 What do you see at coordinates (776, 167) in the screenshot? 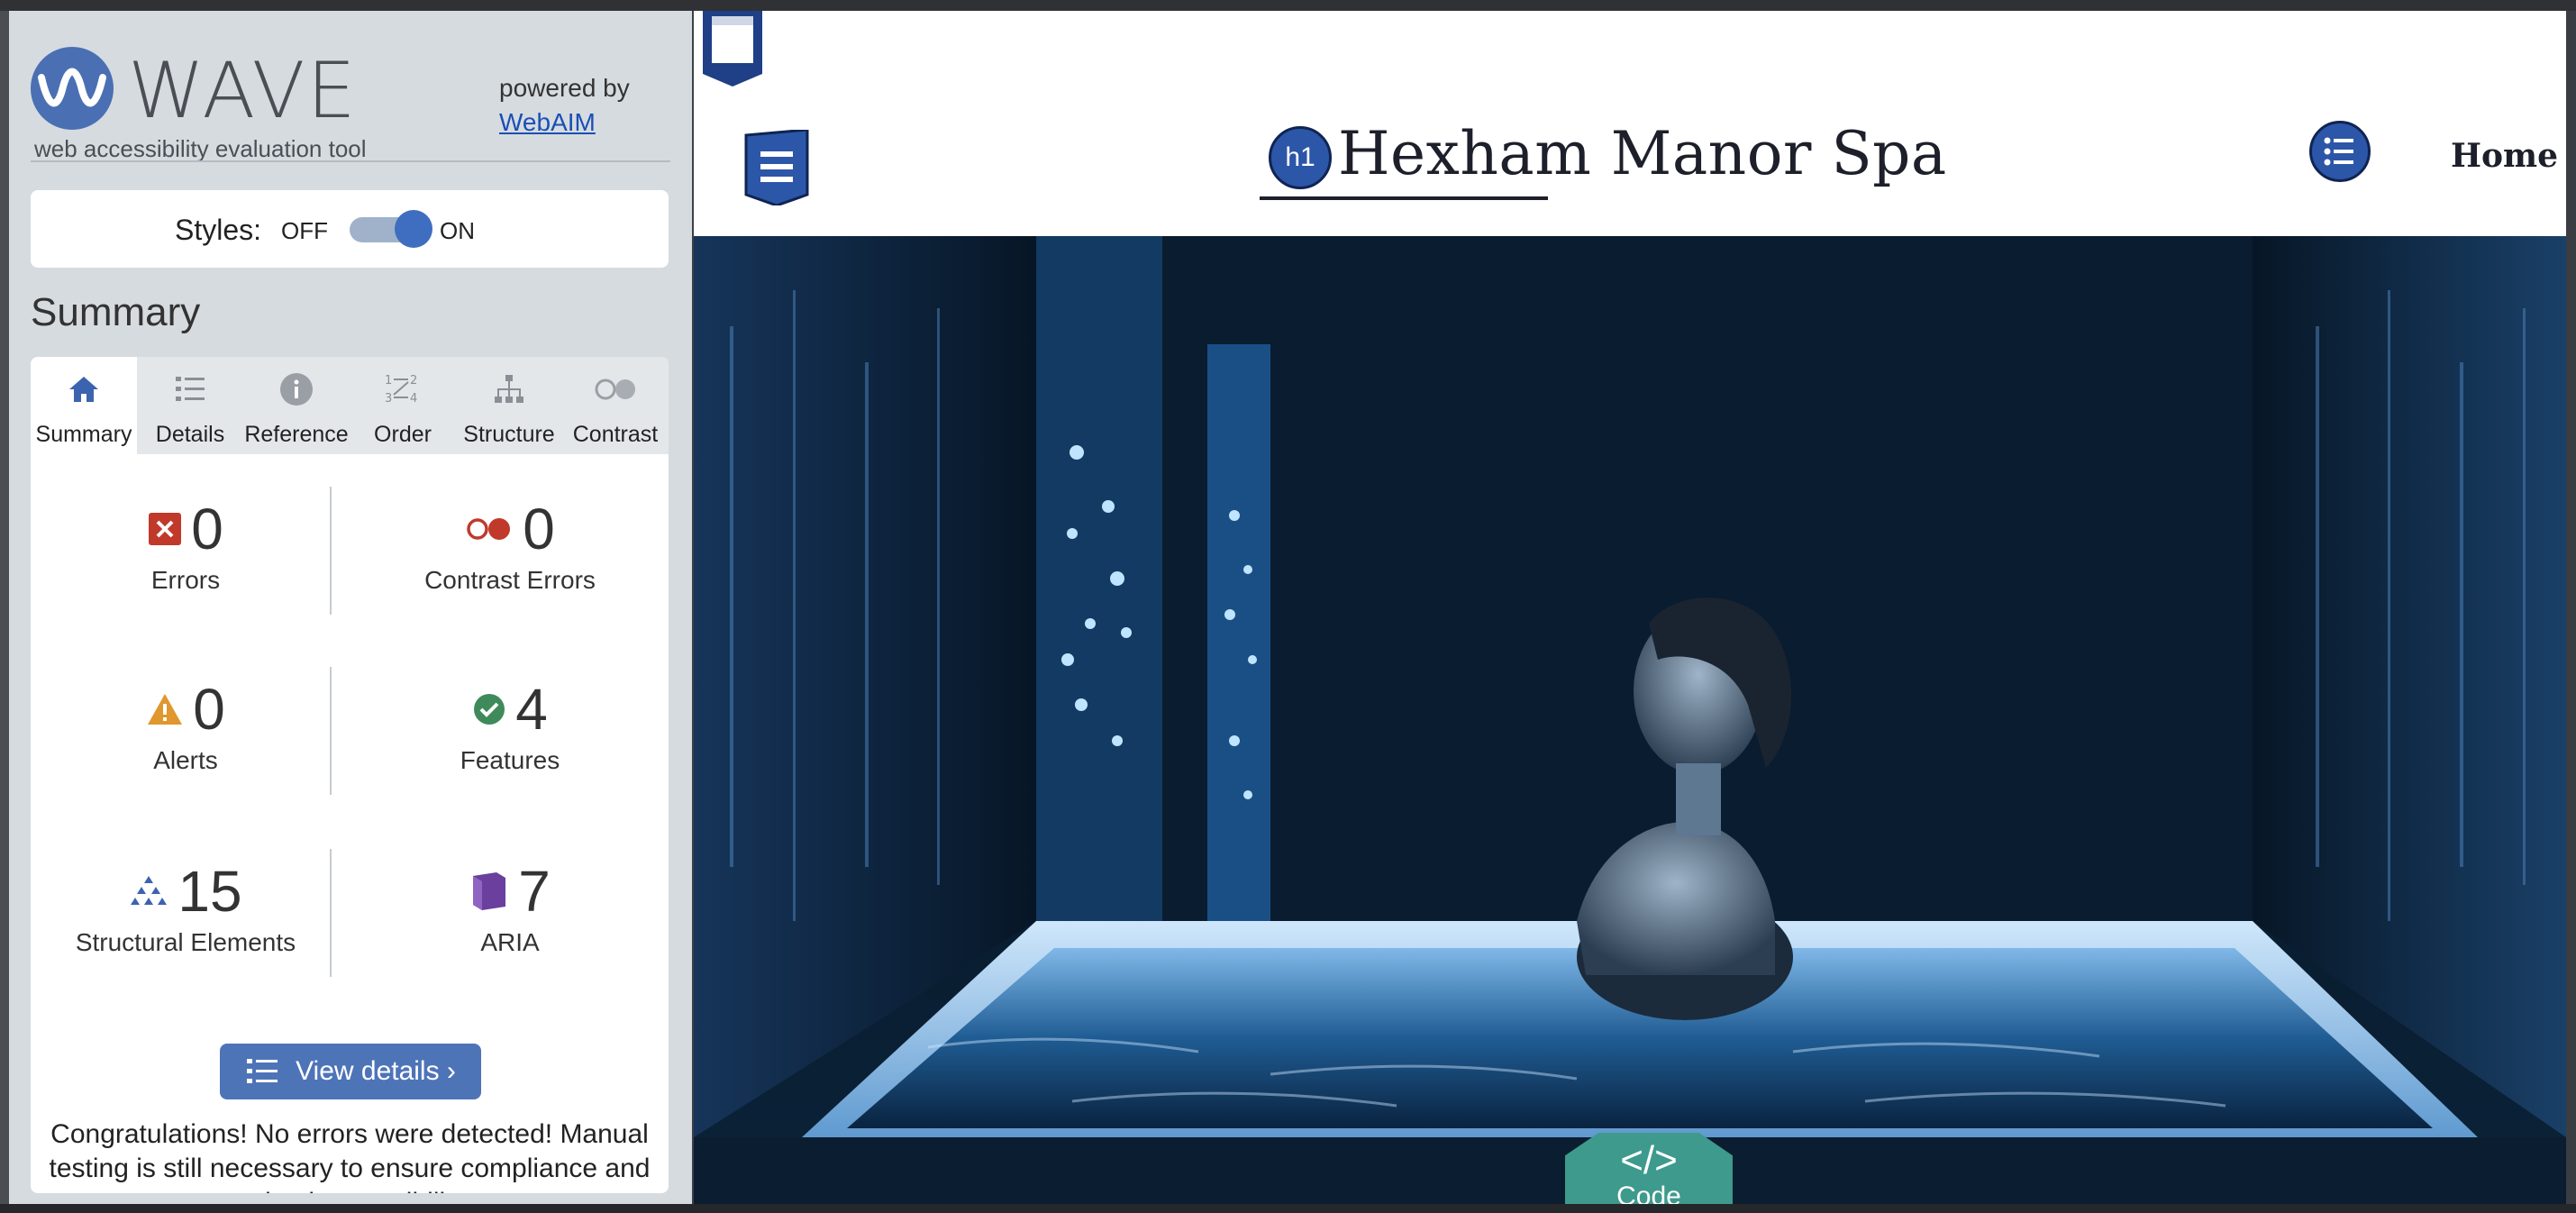
I see `wave-landmark-nav-icon` at bounding box center [776, 167].